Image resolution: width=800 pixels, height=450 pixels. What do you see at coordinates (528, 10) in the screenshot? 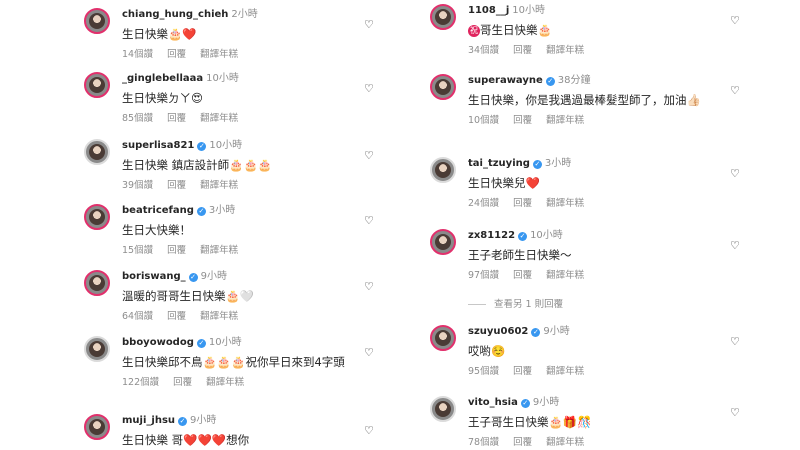
I see `timestamp: 10小時` at bounding box center [528, 10].